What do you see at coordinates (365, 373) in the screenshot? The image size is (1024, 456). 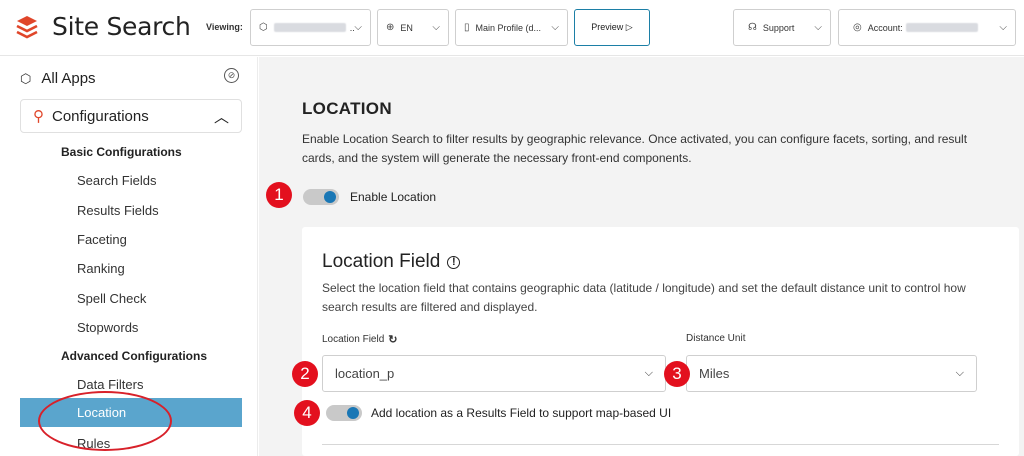 I see `location-field-value: location_p` at bounding box center [365, 373].